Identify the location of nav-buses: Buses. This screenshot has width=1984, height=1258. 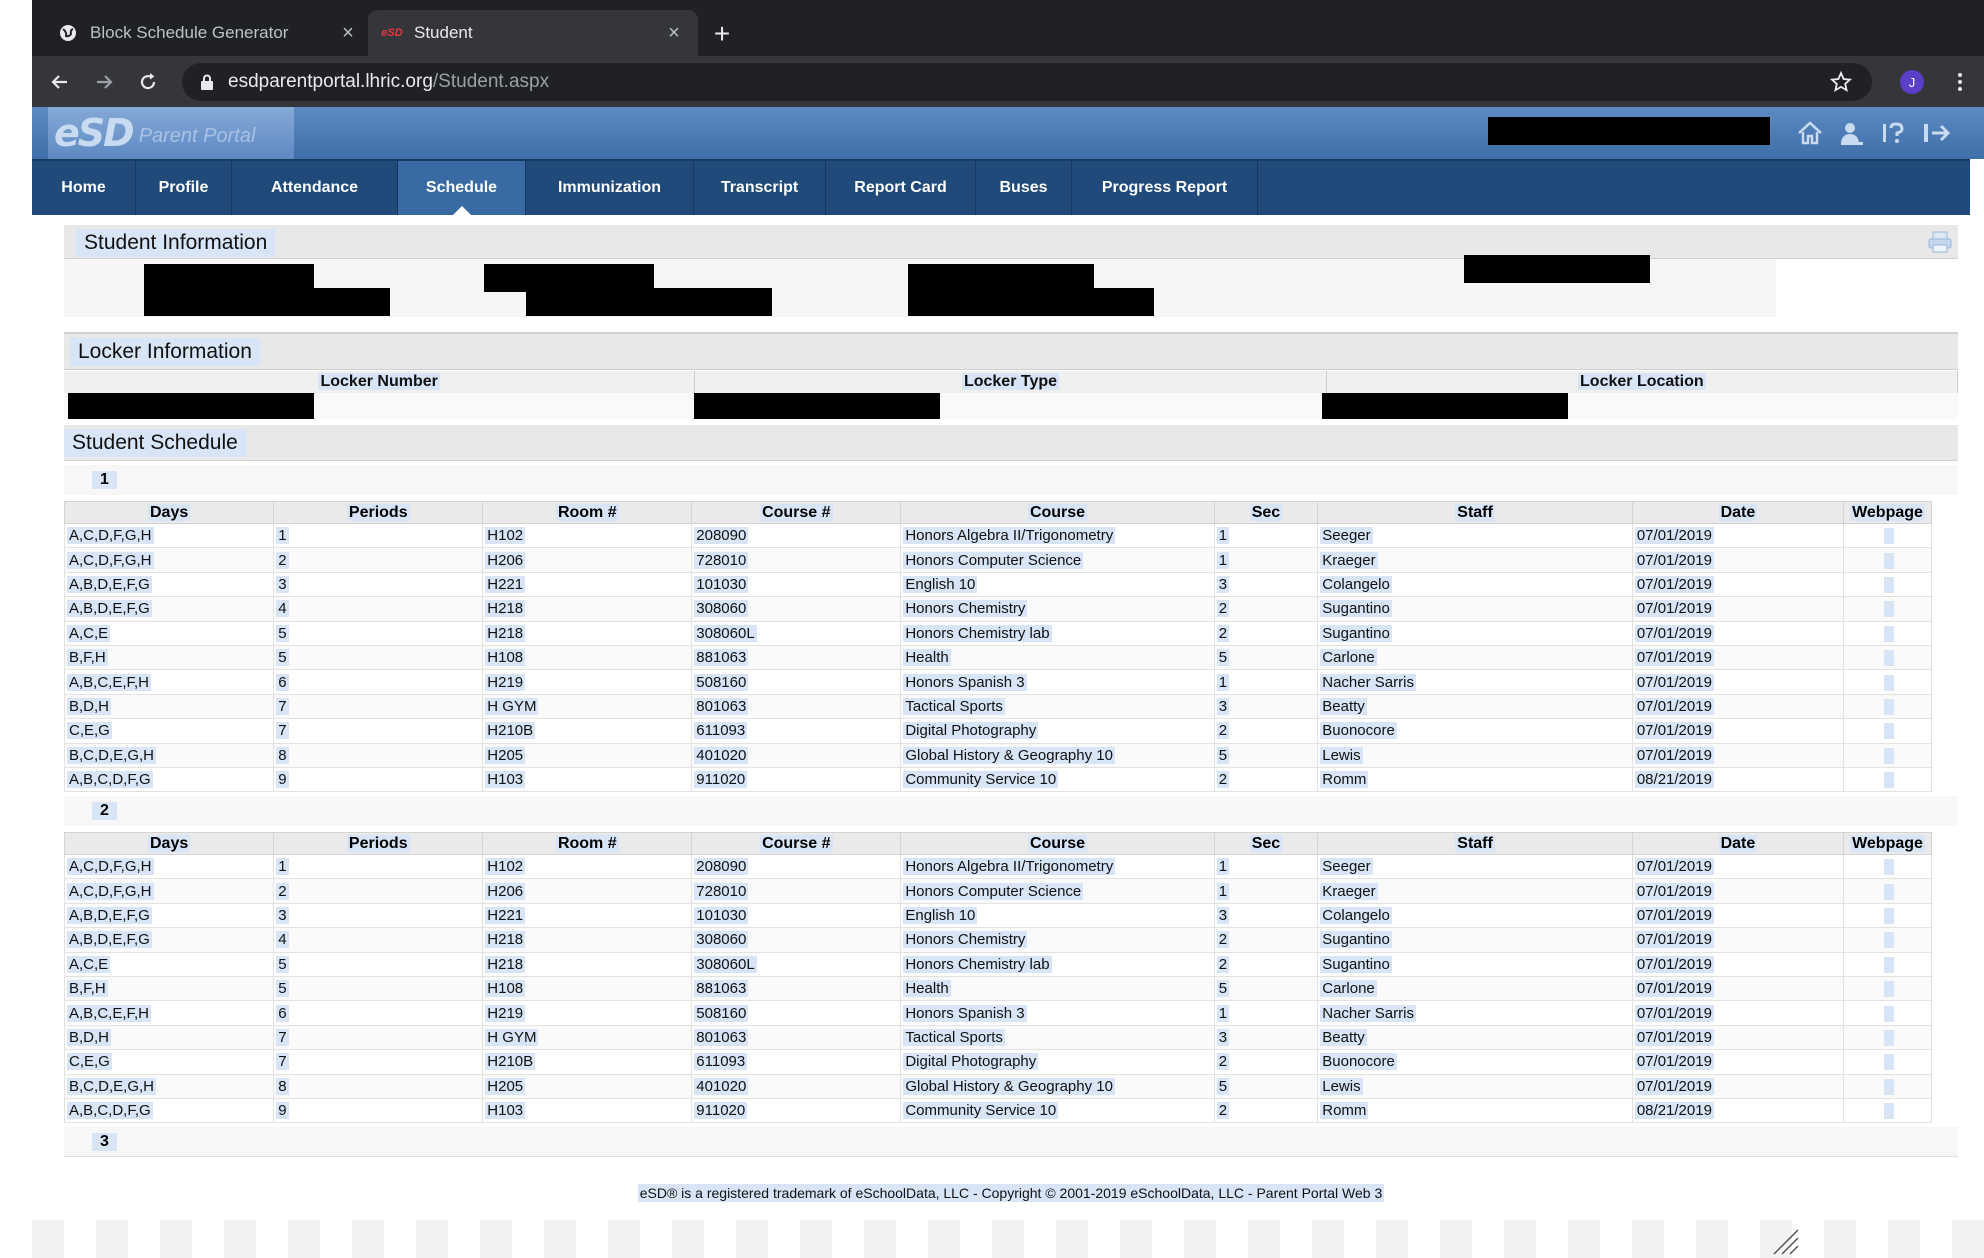
(1024, 188).